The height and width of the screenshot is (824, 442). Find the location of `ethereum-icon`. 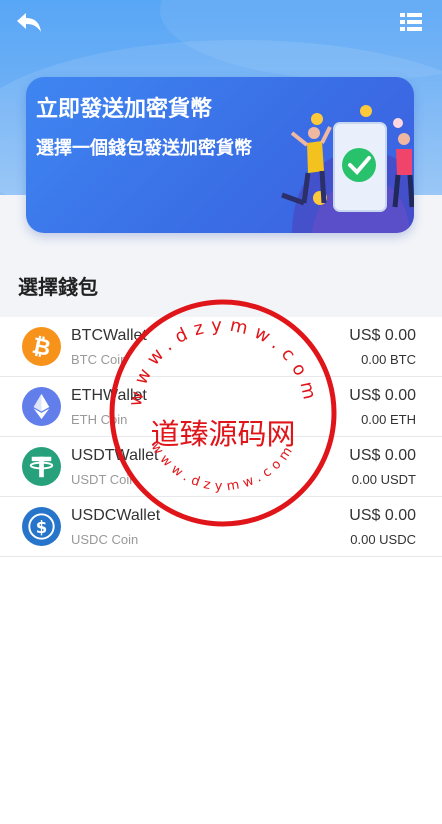

ethereum-icon is located at coordinates (41, 406).